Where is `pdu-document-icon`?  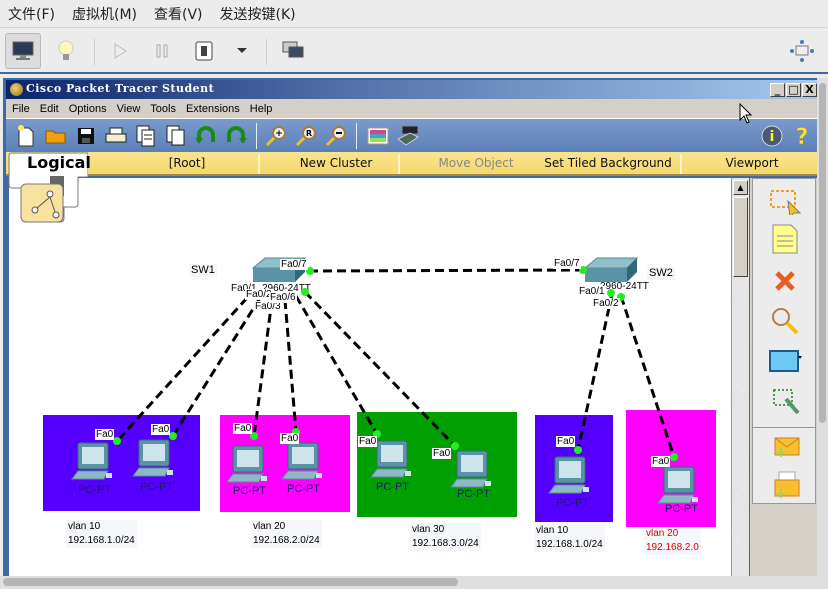
pdu-document-icon is located at coordinates (175, 135).